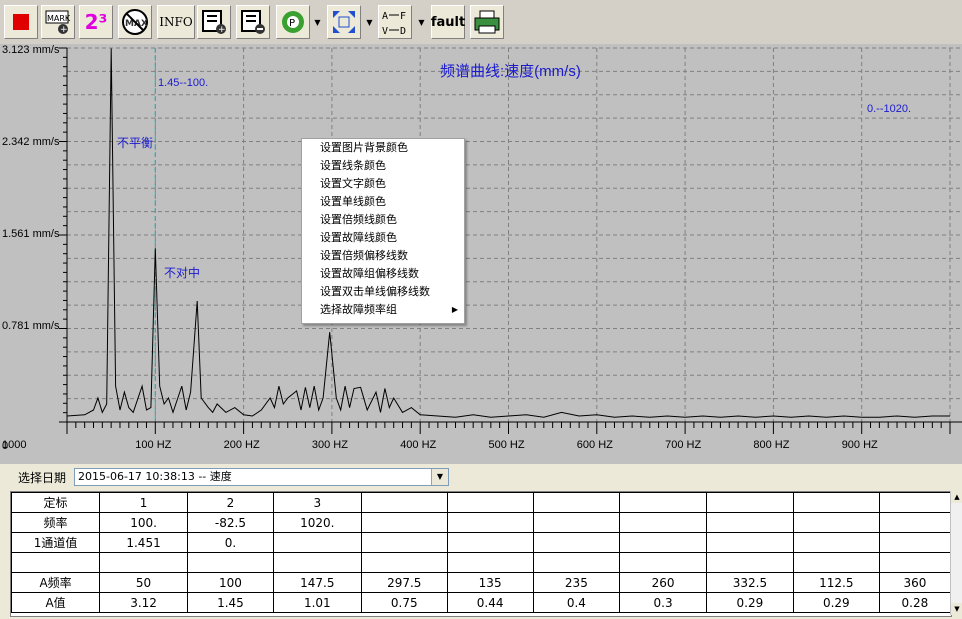  Describe the element at coordinates (914, 582) in the screenshot. I see `table-cell: 360` at that location.